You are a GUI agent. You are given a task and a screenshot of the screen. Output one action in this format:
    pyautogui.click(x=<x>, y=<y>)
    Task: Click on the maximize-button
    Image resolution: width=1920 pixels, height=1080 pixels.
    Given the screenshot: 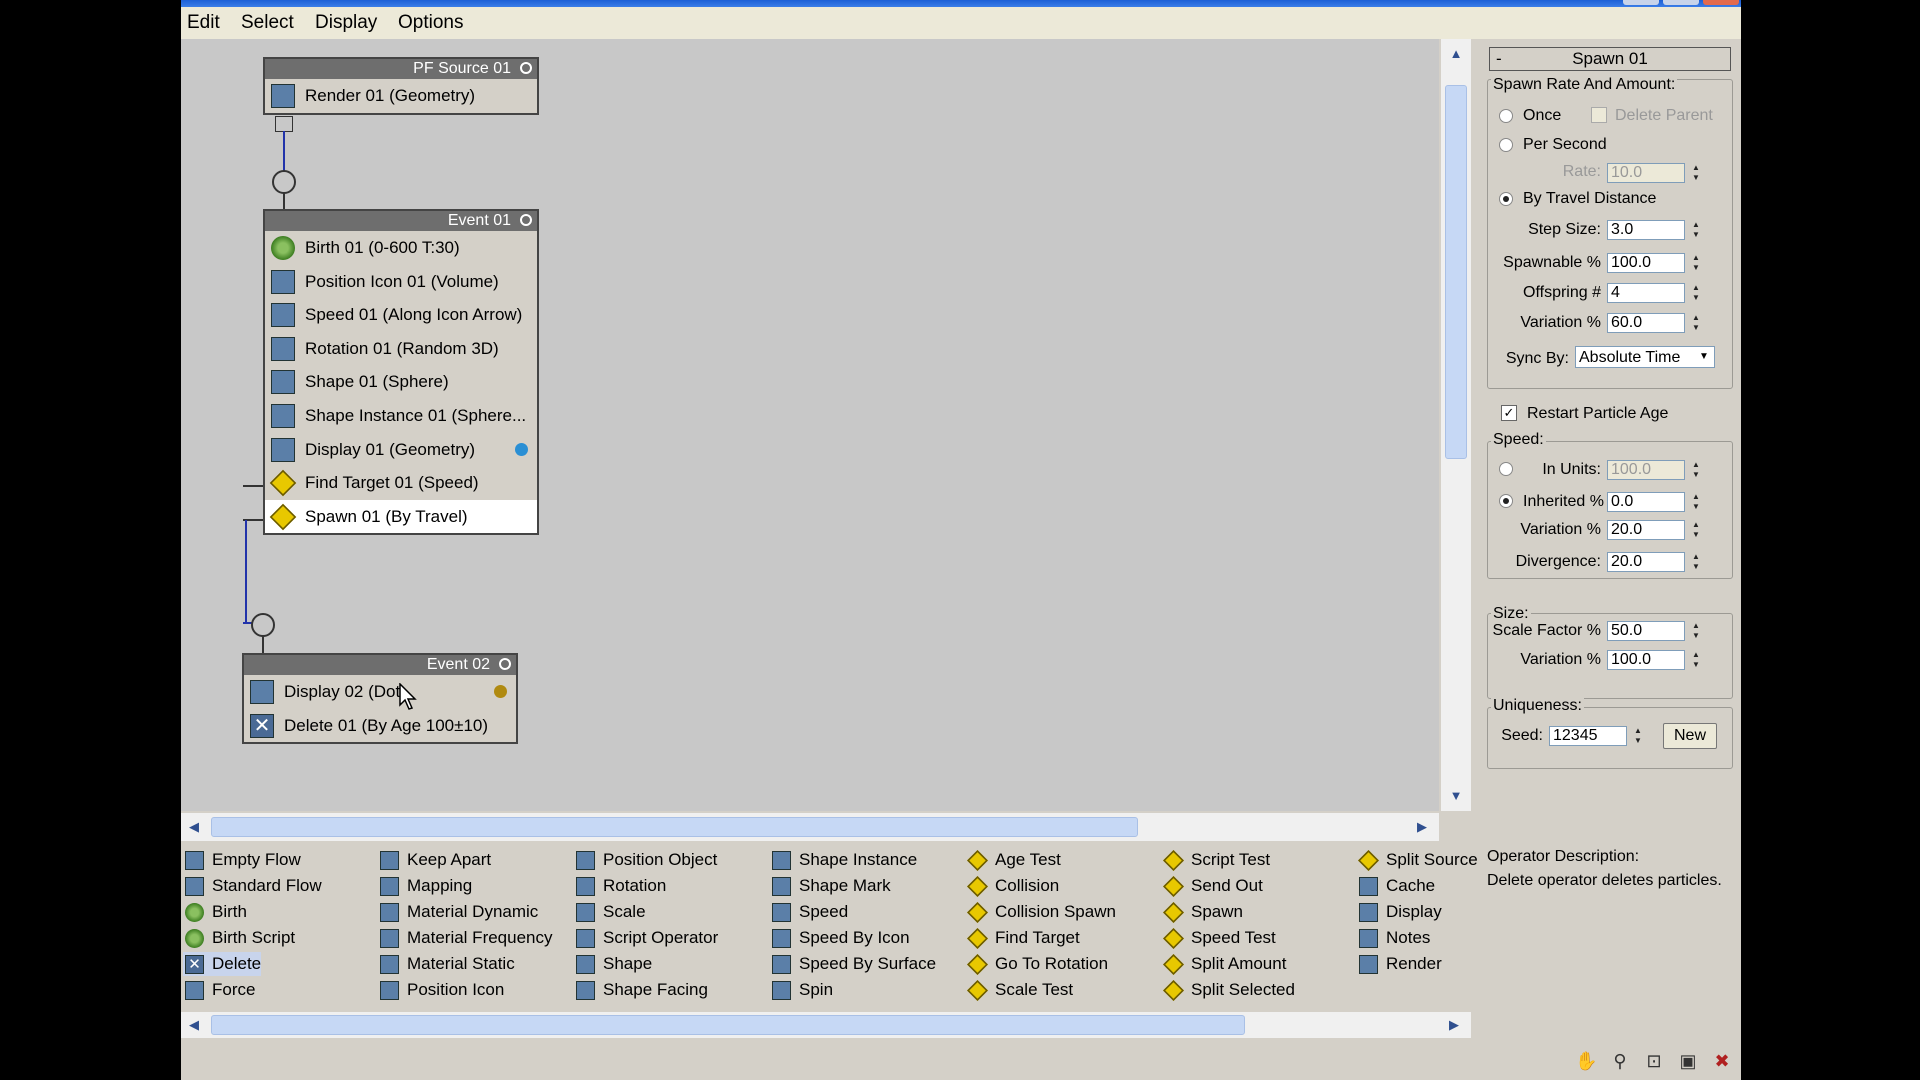 What is the action you would take?
    pyautogui.click(x=1681, y=2)
    